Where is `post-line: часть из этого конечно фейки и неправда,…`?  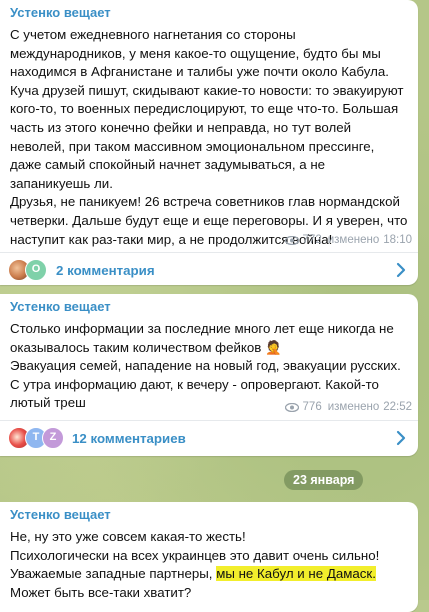
post-line: часть из этого конечно фейки и неправда,… is located at coordinates (181, 127).